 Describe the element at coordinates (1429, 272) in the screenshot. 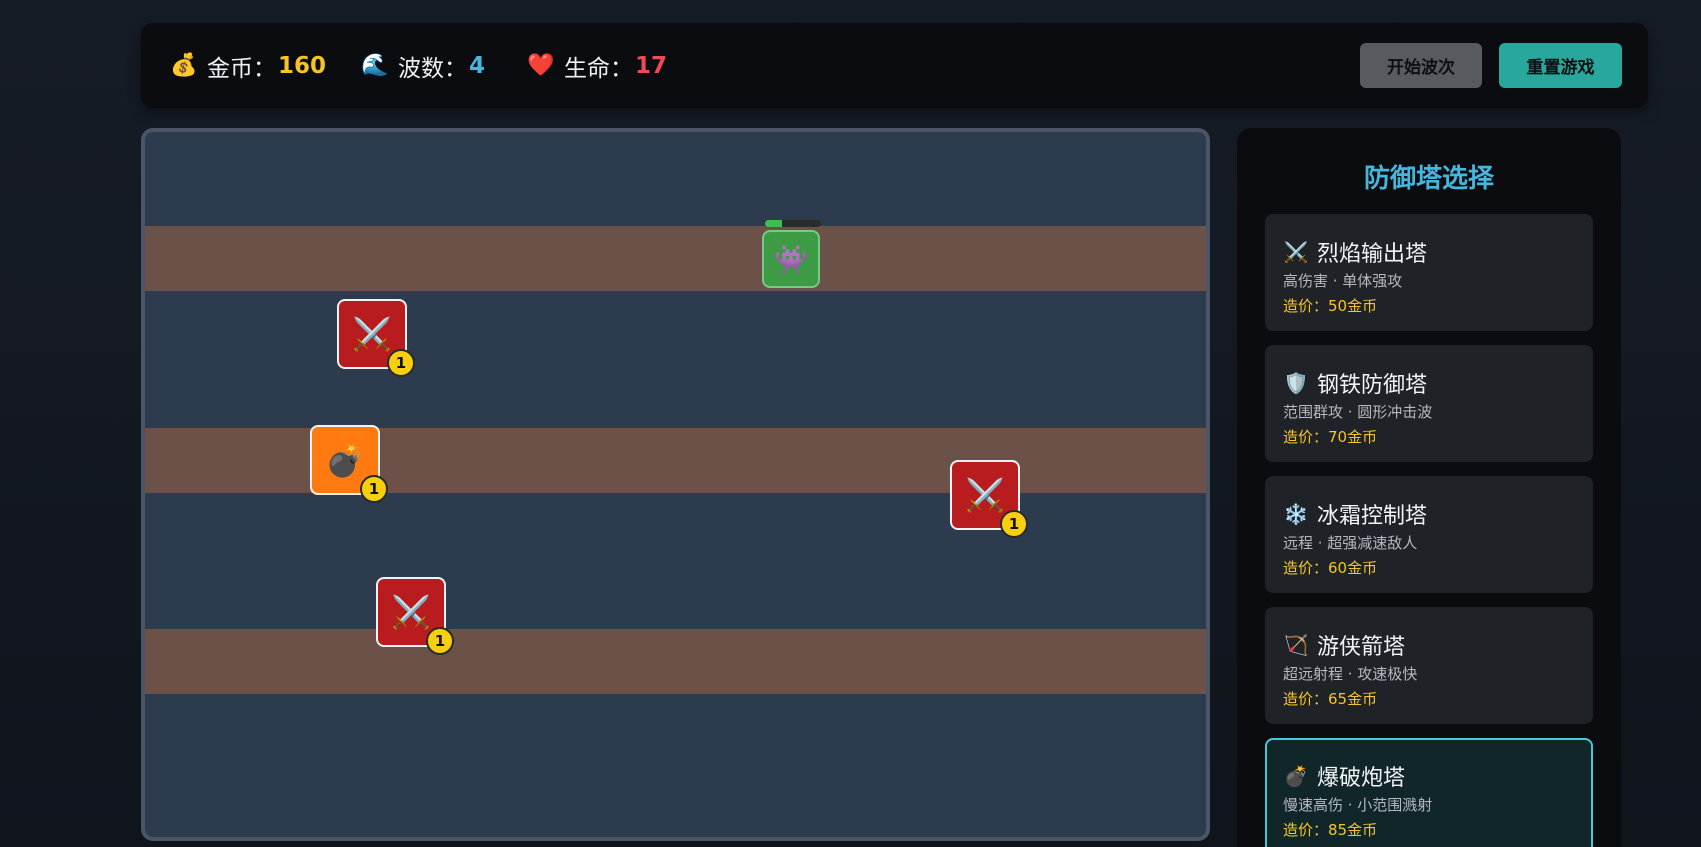

I see `tower-card-fire: ⚔️ 烈焰输出塔 高伤害 · 单体强攻 造价：50金币` at that location.